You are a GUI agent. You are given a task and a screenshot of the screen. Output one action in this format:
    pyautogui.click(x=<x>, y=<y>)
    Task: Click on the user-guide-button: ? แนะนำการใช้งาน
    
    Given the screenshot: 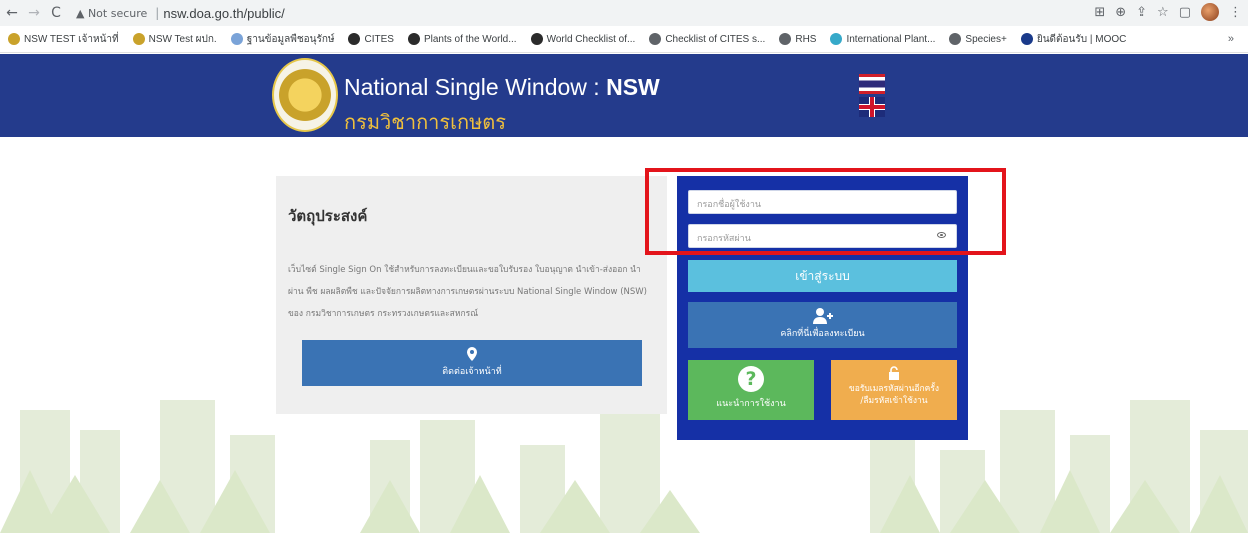 What is the action you would take?
    pyautogui.click(x=751, y=390)
    